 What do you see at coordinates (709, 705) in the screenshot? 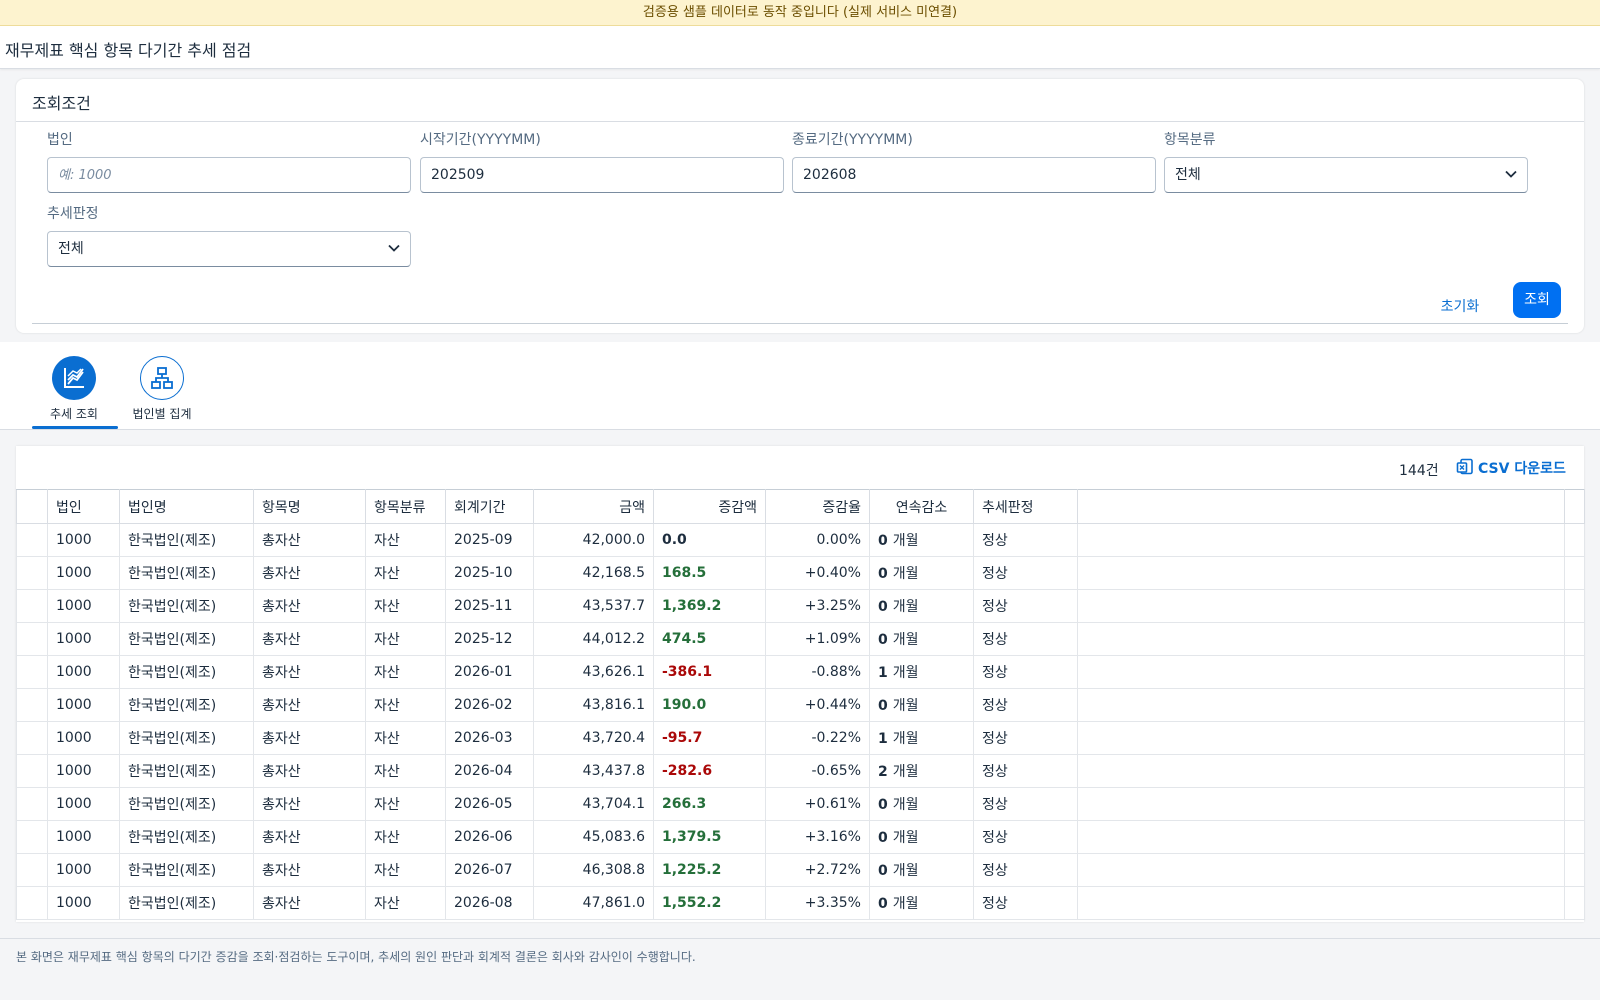
I see `change-amount-cell: 190.0` at bounding box center [709, 705].